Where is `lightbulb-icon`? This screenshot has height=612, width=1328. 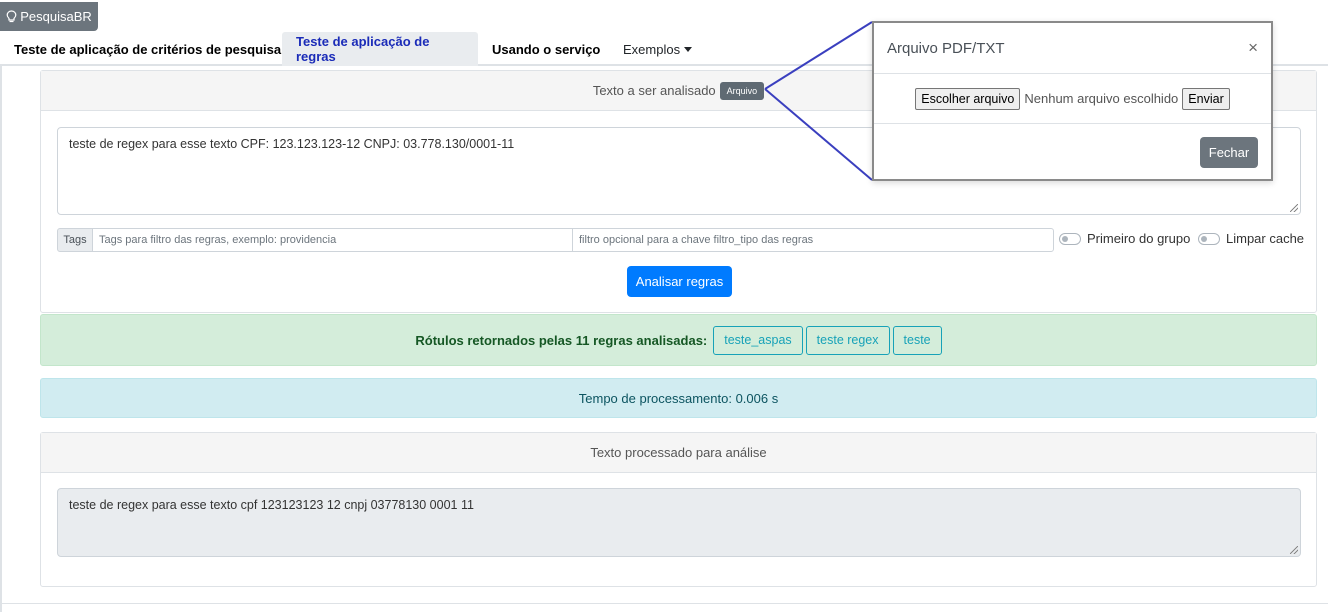
lightbulb-icon is located at coordinates (11, 16).